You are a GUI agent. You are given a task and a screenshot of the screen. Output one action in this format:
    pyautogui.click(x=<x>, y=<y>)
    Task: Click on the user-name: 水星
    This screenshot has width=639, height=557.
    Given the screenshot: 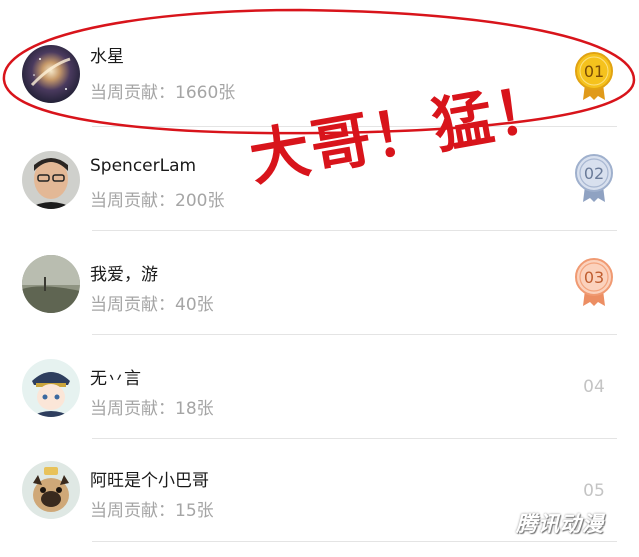 What is the action you would take?
    pyautogui.click(x=107, y=57)
    